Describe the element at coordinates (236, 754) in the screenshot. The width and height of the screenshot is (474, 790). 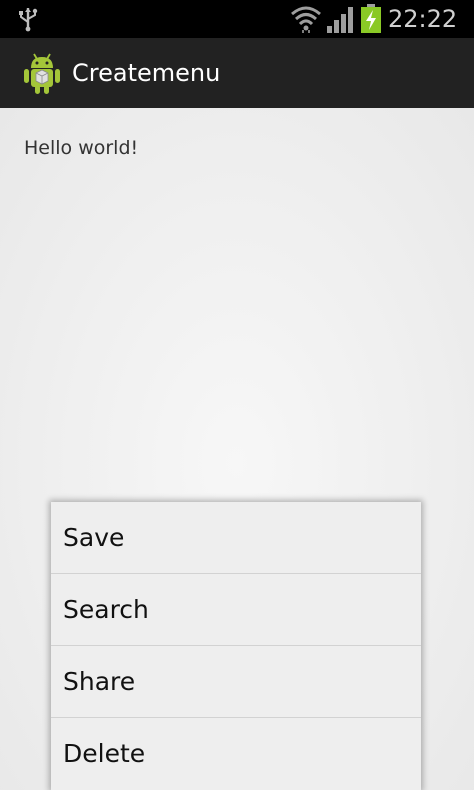
I see `menu-item-delete: Delete` at that location.